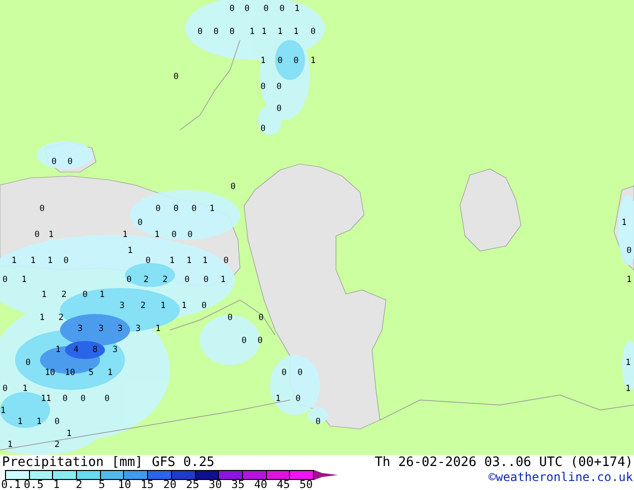  Describe the element at coordinates (283, 484) in the screenshot. I see `scale-tick-label: 45` at that location.